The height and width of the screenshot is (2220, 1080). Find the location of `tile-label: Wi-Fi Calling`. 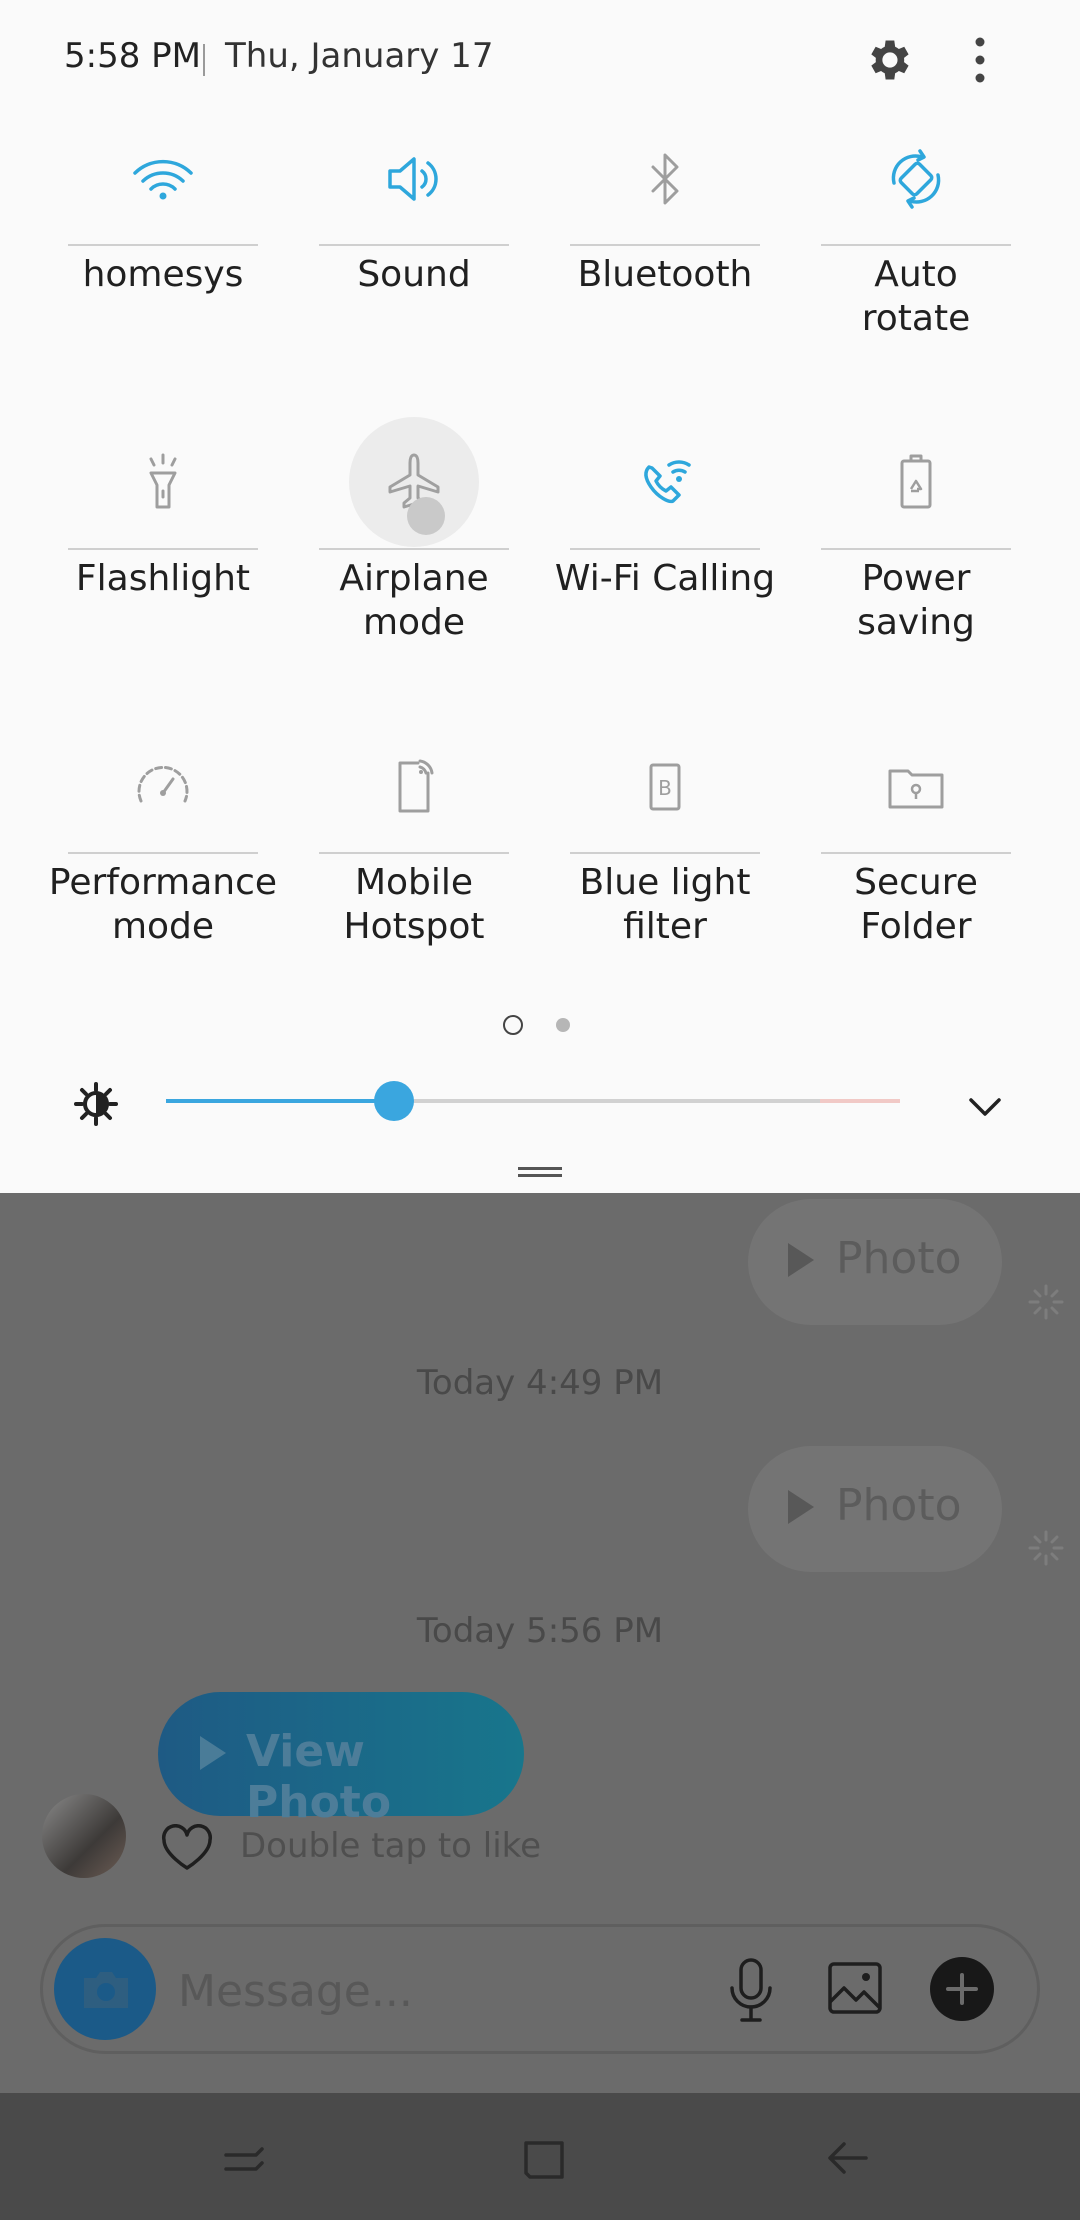

tile-label: Wi-Fi Calling is located at coordinates (665, 578).